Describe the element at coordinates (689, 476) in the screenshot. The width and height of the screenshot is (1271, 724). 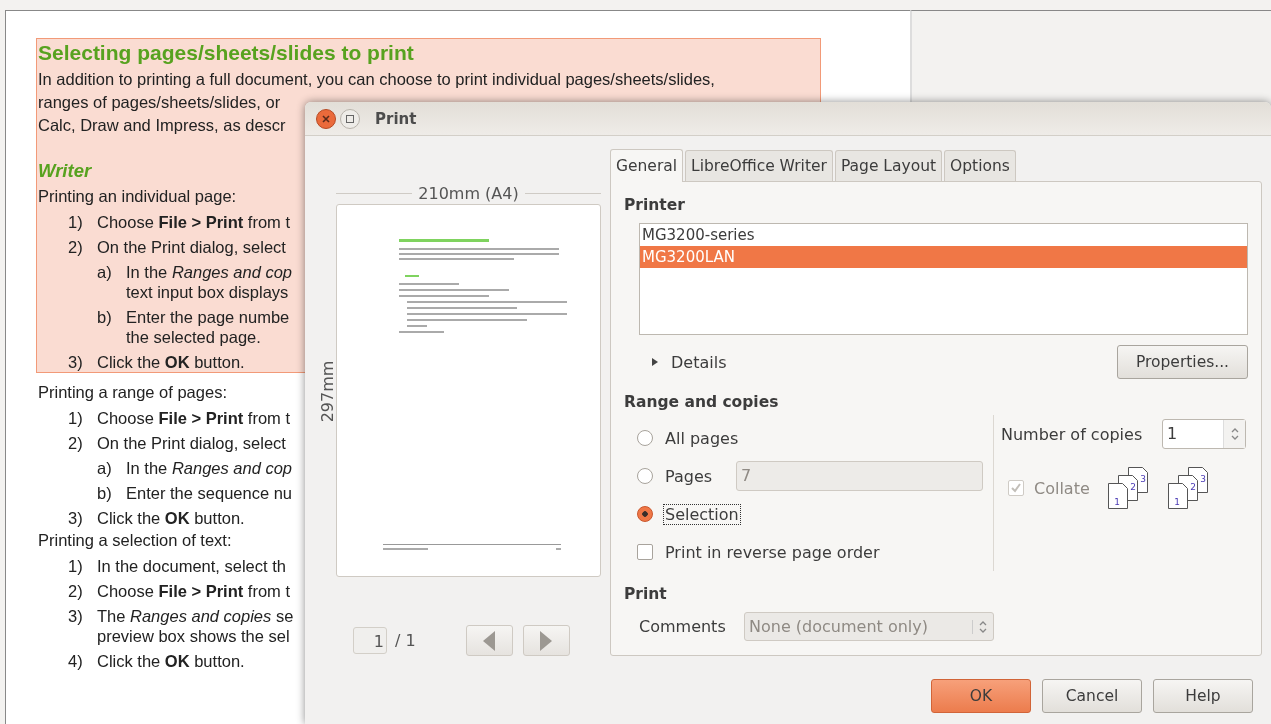
I see `option-label: Pages` at that location.